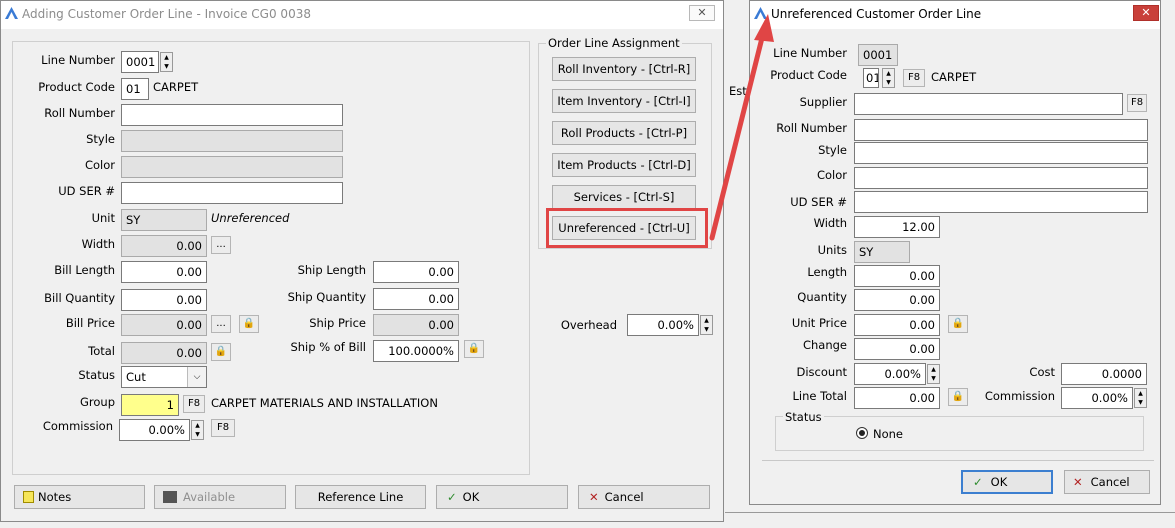 Image resolution: width=1175 pixels, height=528 pixels. I want to click on overhead-field: 0.00%, so click(663, 325).